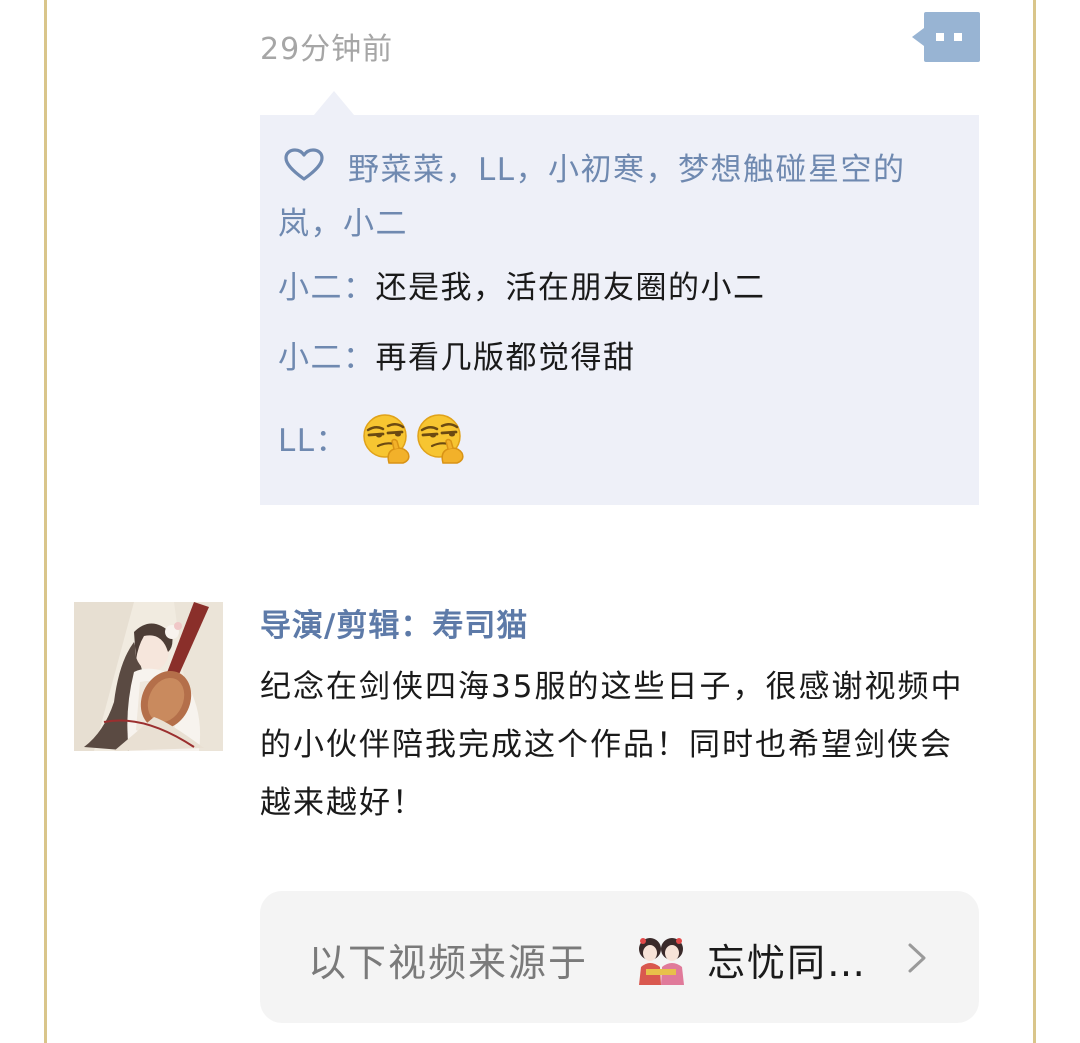  I want to click on comment-item: 小二：还是我，活在朋友圈的小二, so click(522, 288).